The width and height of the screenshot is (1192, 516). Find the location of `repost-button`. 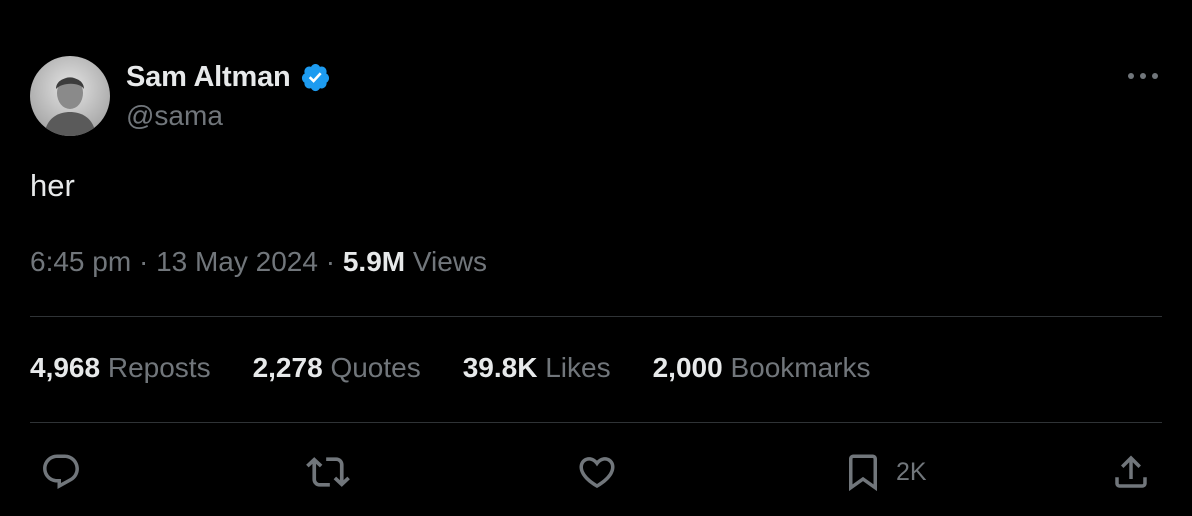

repost-button is located at coordinates (328, 472).